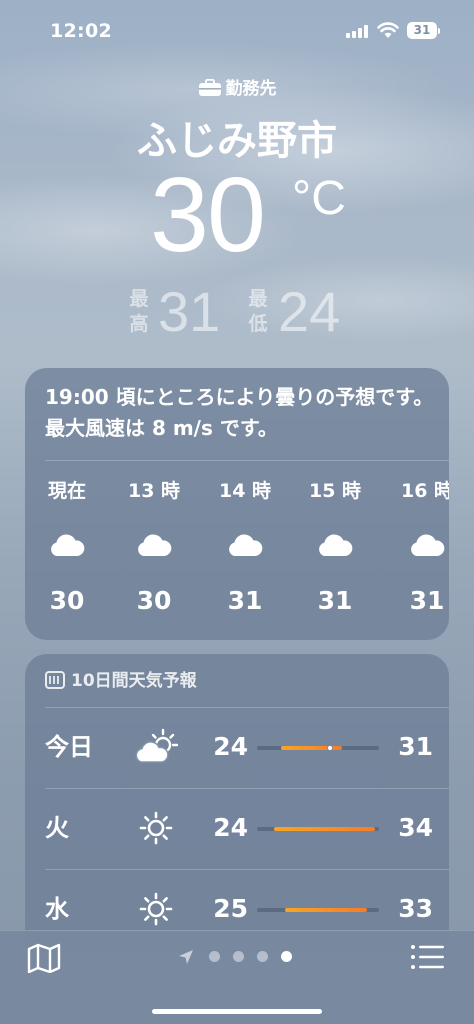  Describe the element at coordinates (237, 31) in the screenshot. I see `status-bar: 12:02 31` at that location.